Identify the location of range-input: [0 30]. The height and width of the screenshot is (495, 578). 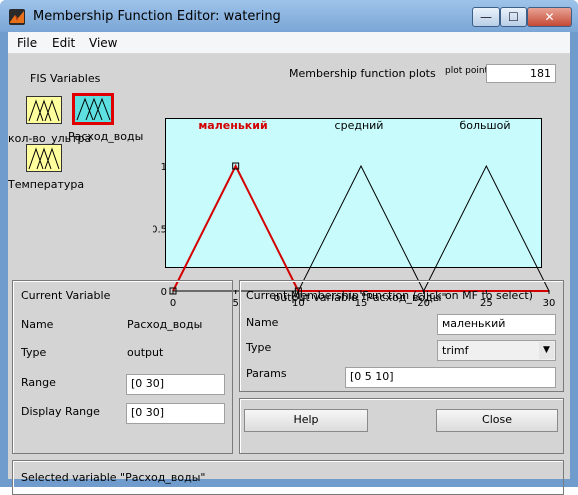
(175, 384).